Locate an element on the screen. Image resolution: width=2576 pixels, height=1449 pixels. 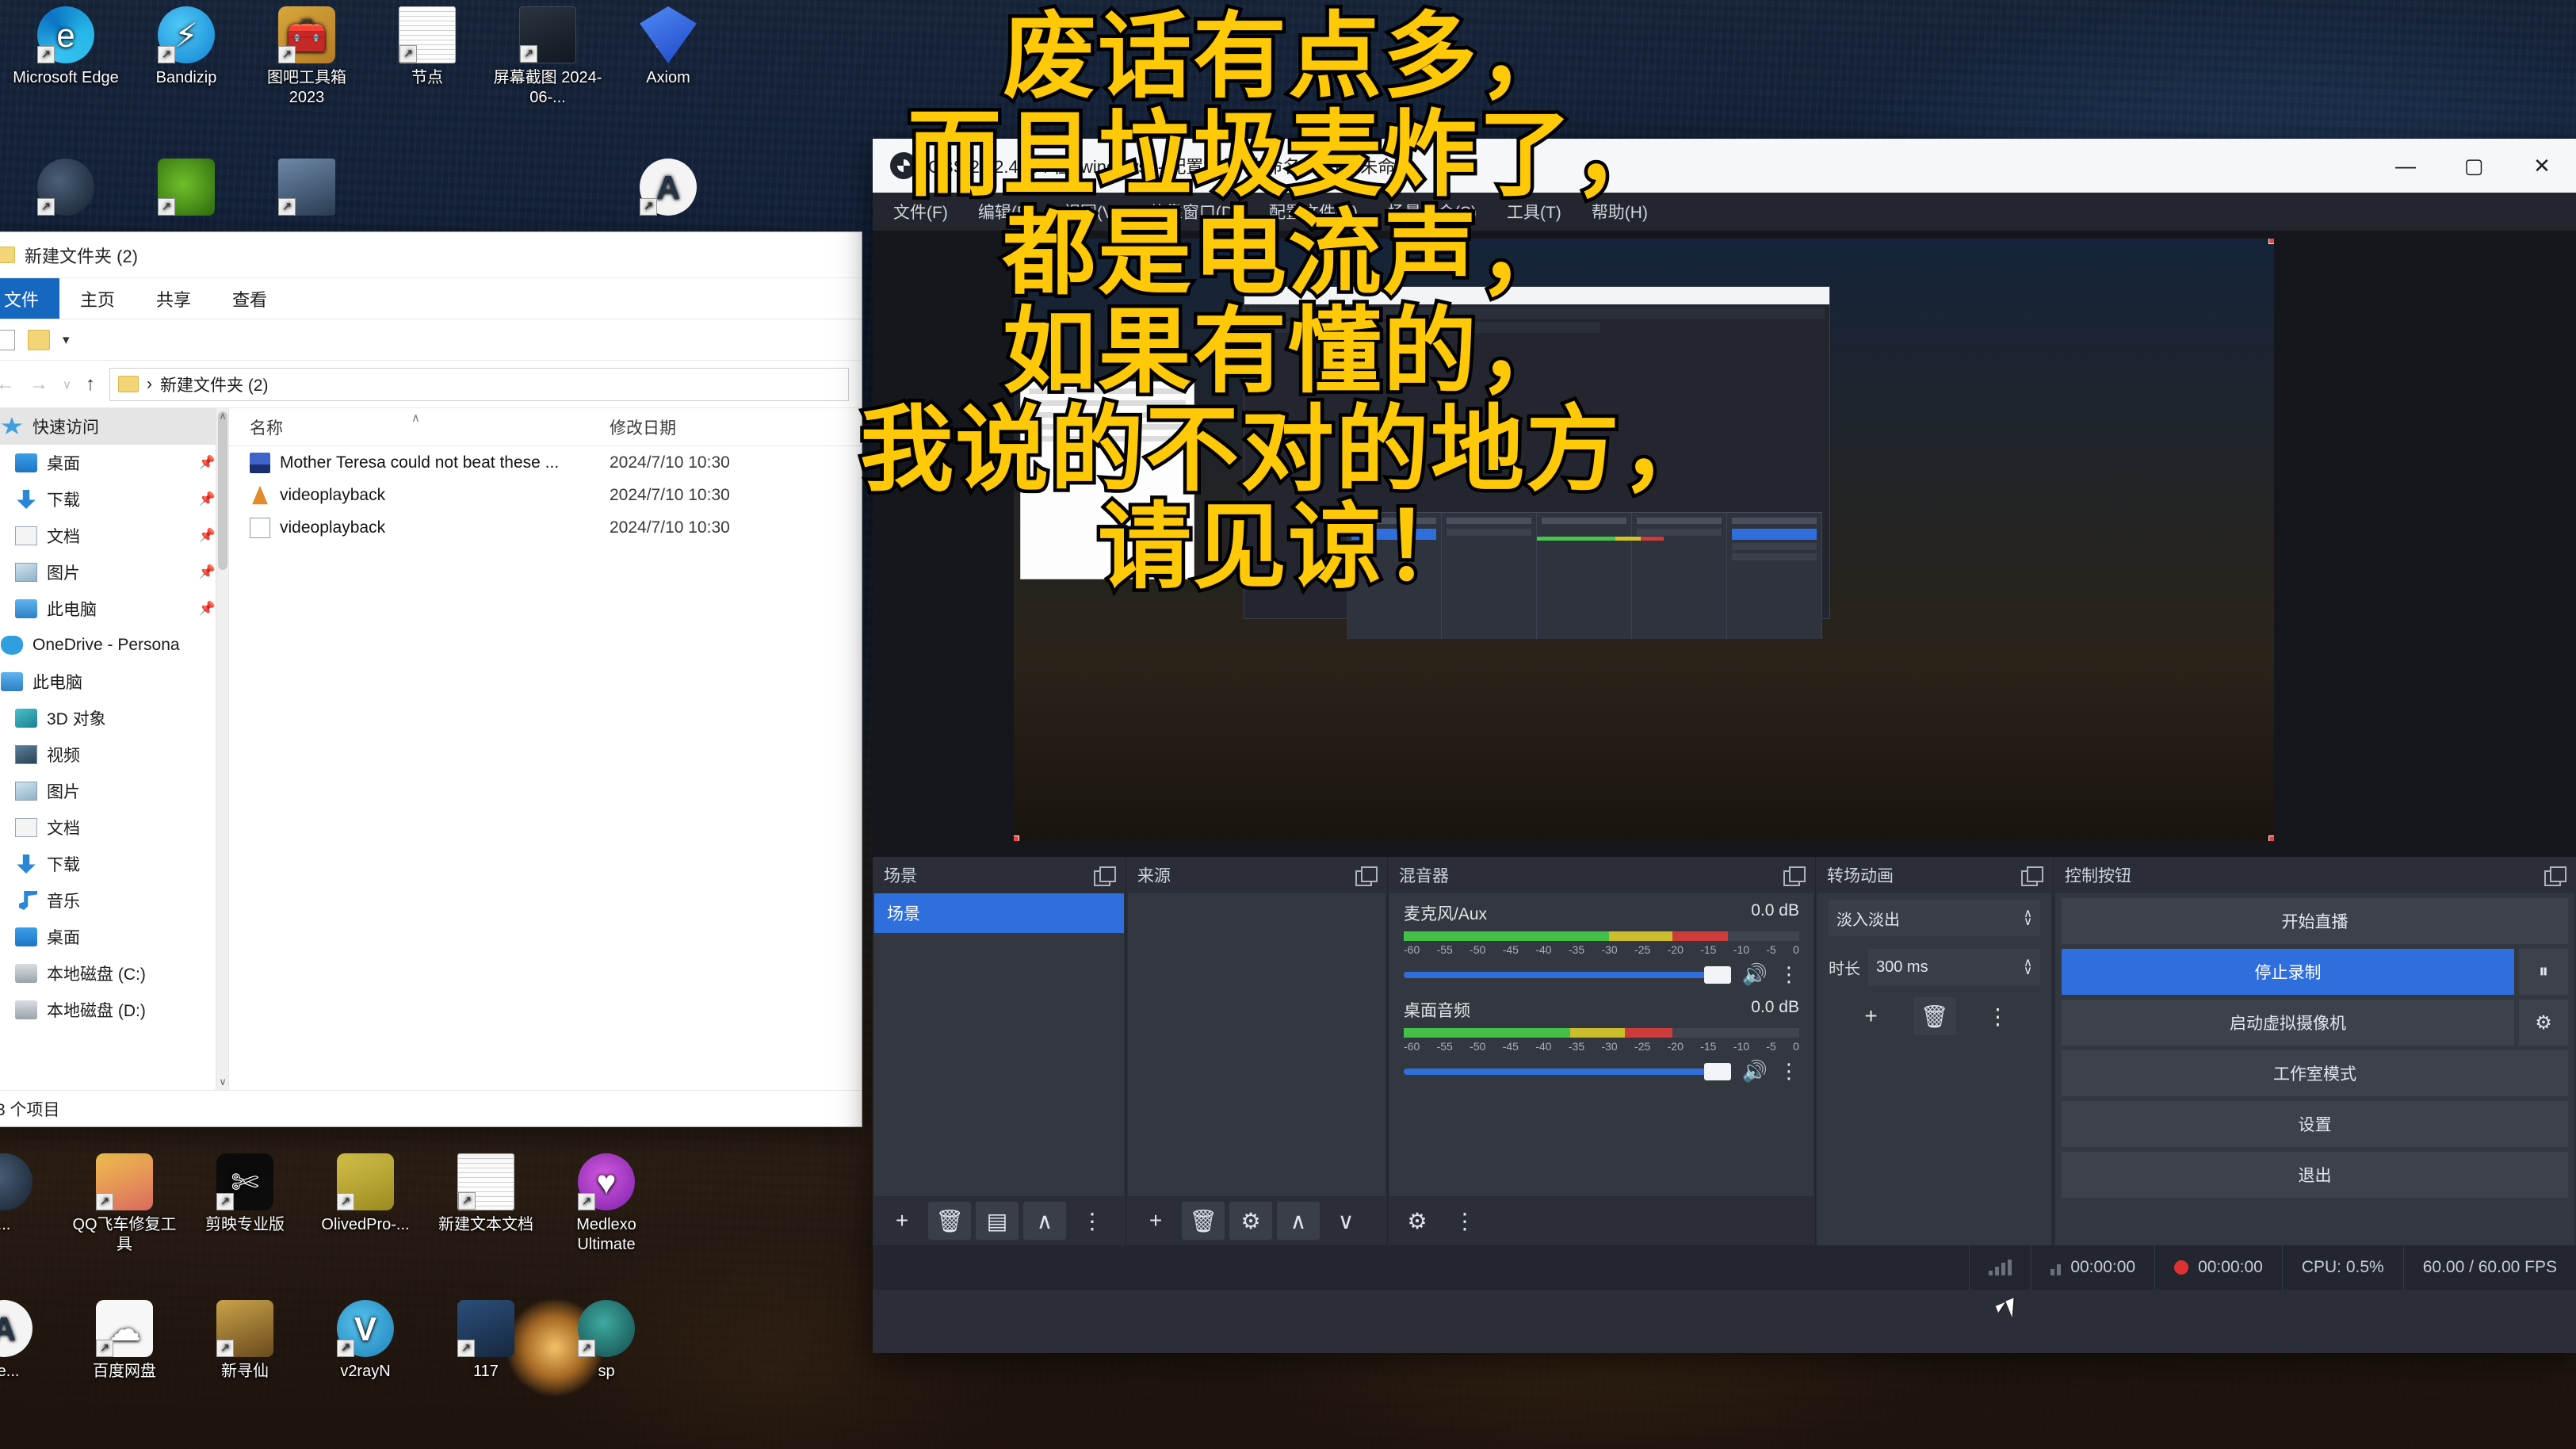
volume-slider-handle is located at coordinates (1717, 974).